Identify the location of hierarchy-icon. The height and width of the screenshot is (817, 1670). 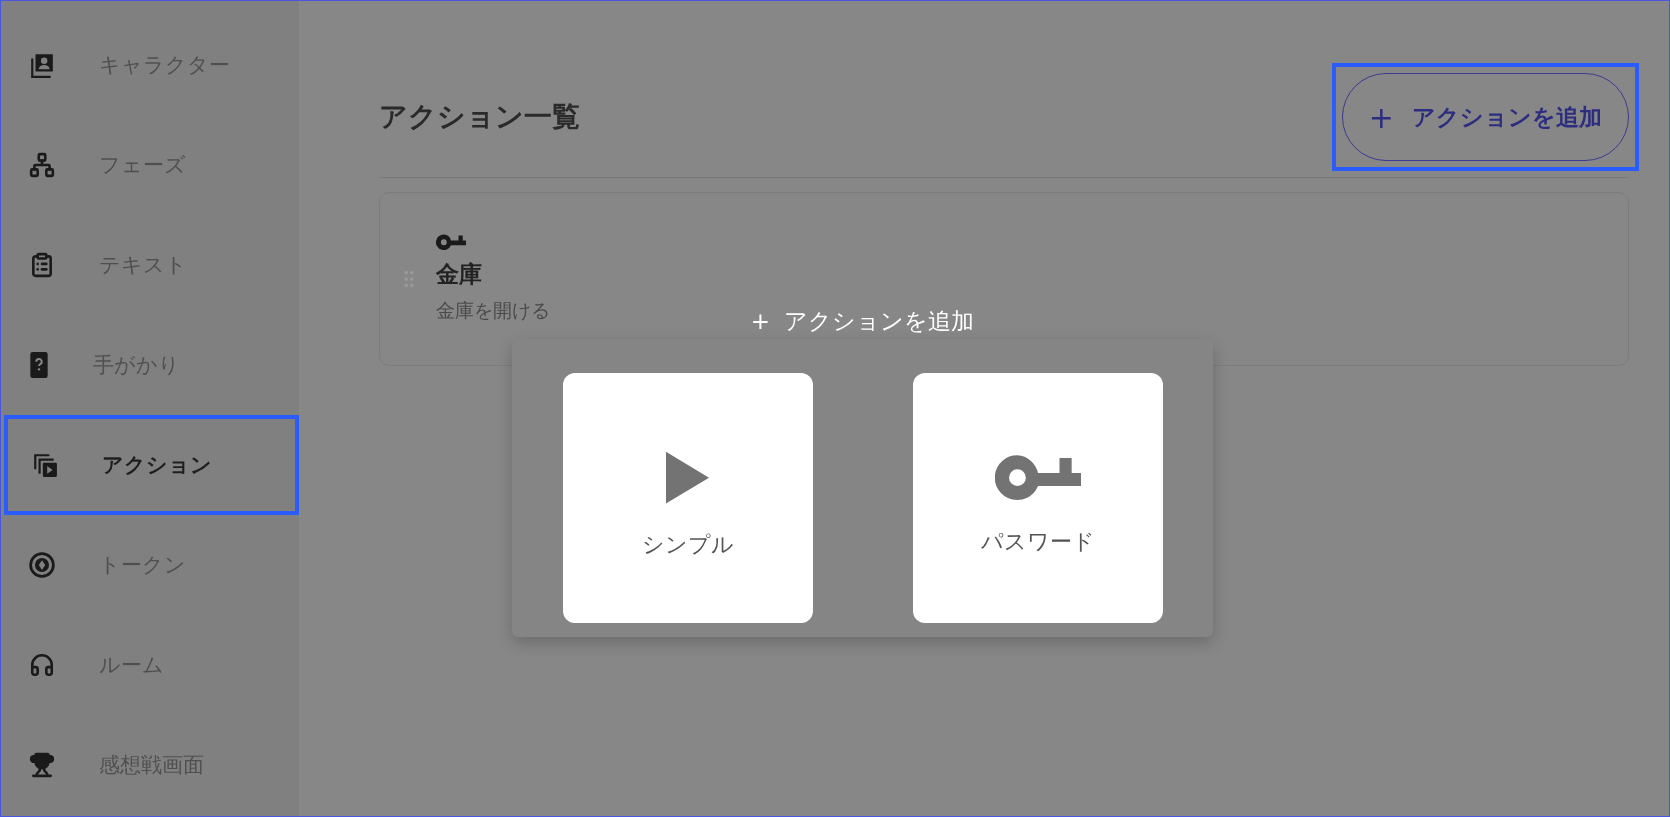
(42, 165).